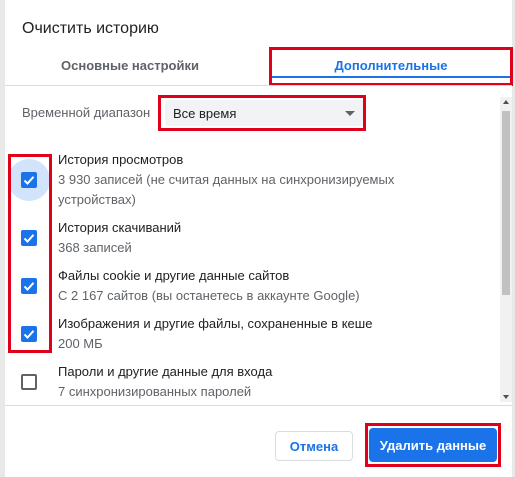  Describe the element at coordinates (174, 275) in the screenshot. I see `item-title: Файлы cookie и другие данные сайтов` at that location.